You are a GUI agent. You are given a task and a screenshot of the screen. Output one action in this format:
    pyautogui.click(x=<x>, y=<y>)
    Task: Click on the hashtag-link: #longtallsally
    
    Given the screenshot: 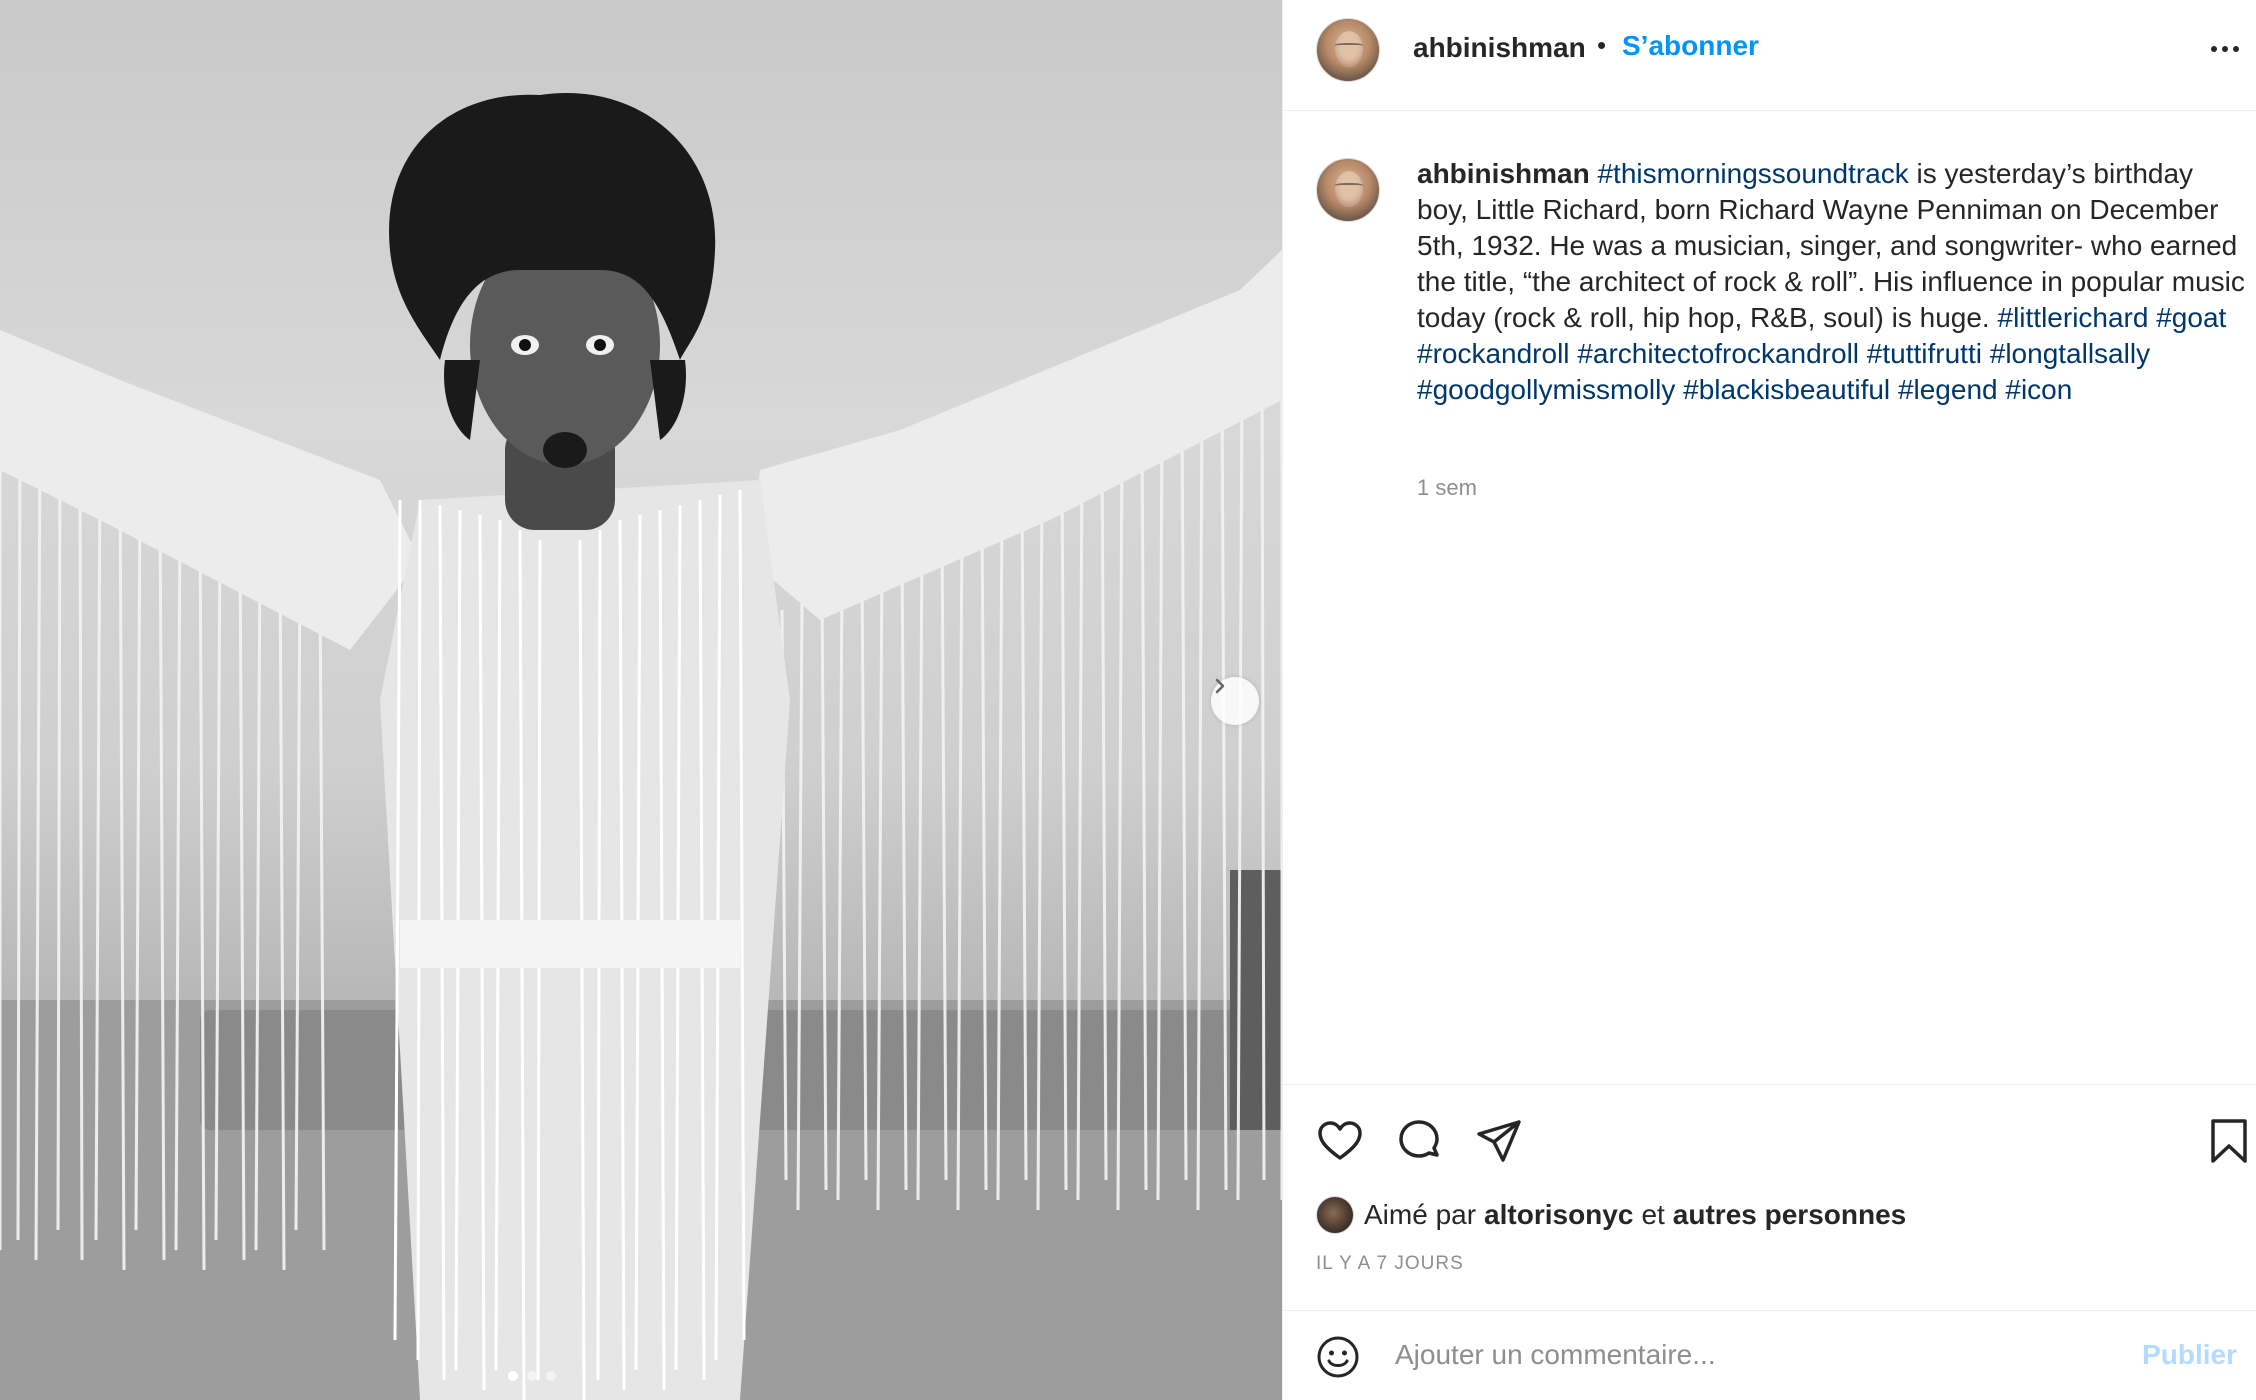 What is the action you would take?
    pyautogui.click(x=2070, y=353)
    